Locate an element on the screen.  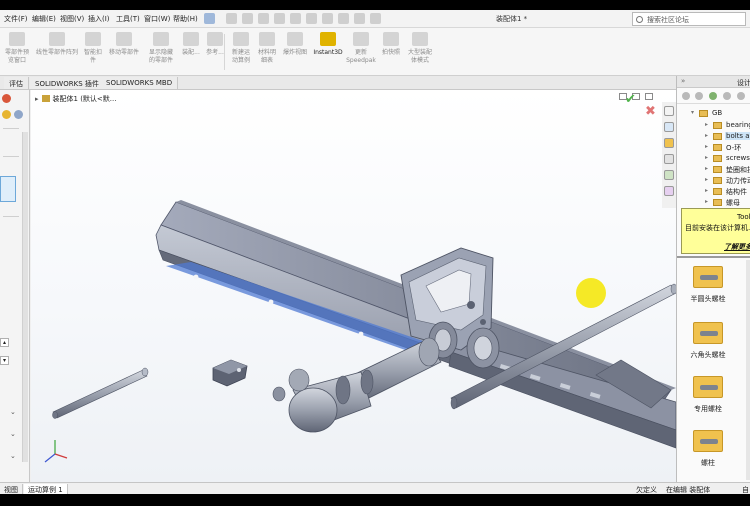
fastener-item-hex-head-bolt: 六角头螺栓 is located at coordinates (708, 353).